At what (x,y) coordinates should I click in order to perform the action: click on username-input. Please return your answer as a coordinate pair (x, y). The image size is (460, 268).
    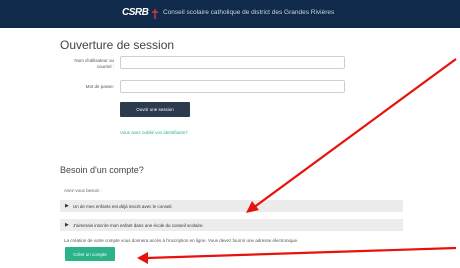
    Looking at the image, I should click on (232, 62).